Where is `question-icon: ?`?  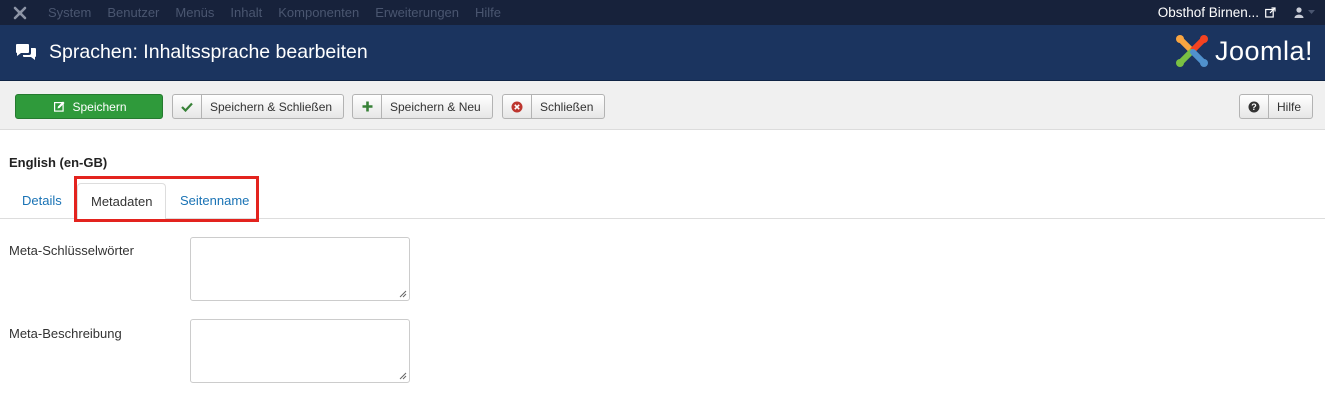 question-icon: ? is located at coordinates (1254, 106).